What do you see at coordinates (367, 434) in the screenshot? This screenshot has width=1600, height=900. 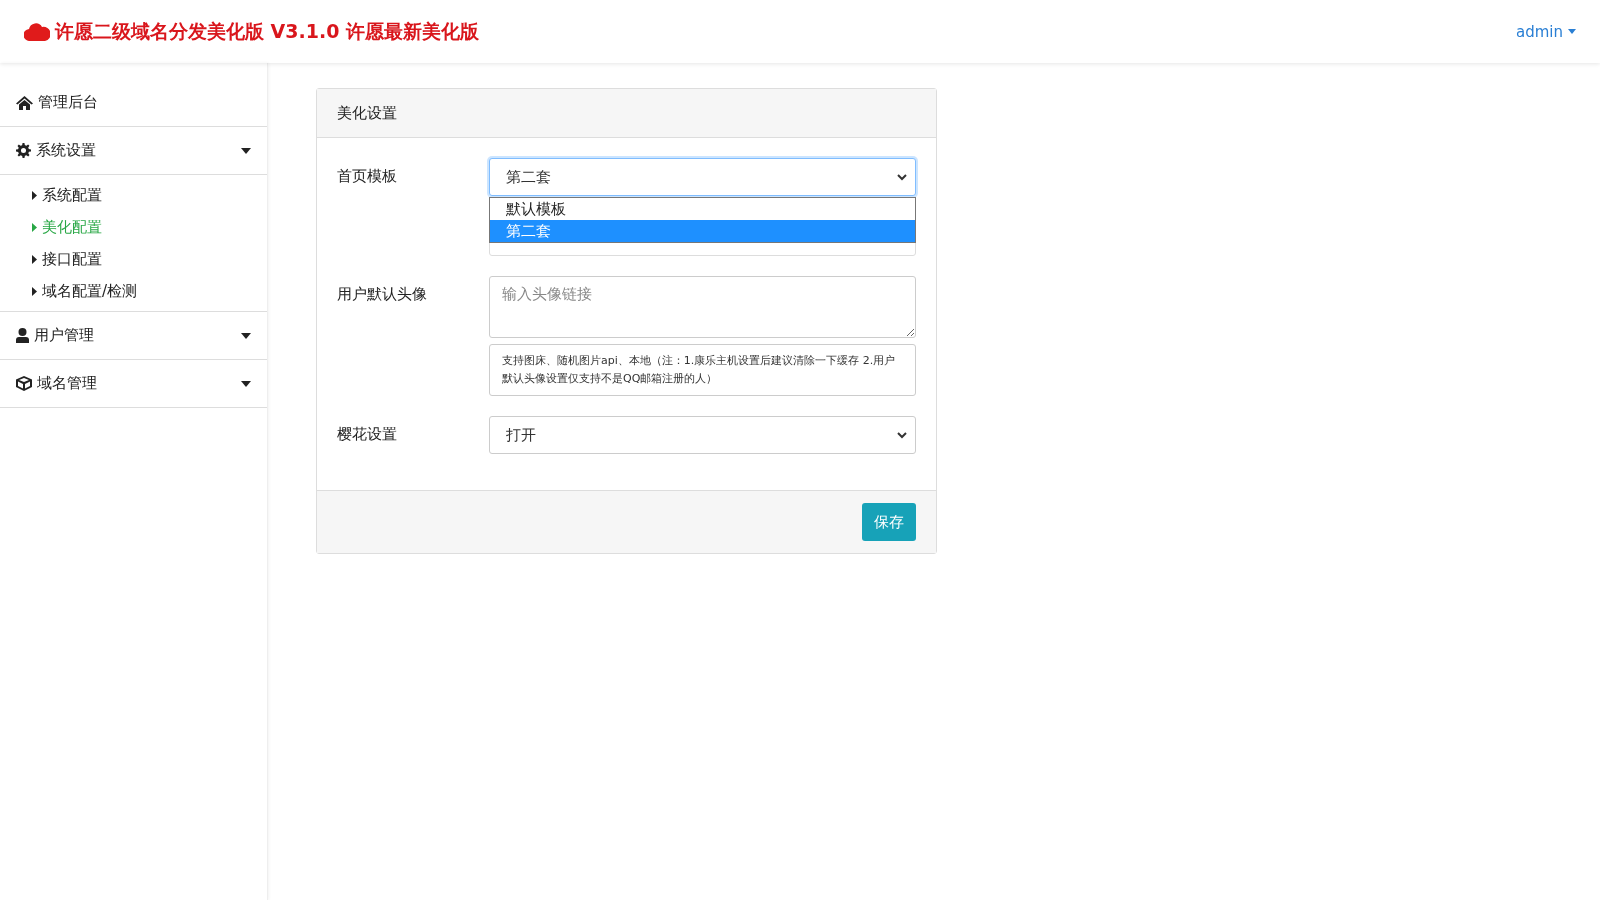 I see `field-label: 樱花设置` at bounding box center [367, 434].